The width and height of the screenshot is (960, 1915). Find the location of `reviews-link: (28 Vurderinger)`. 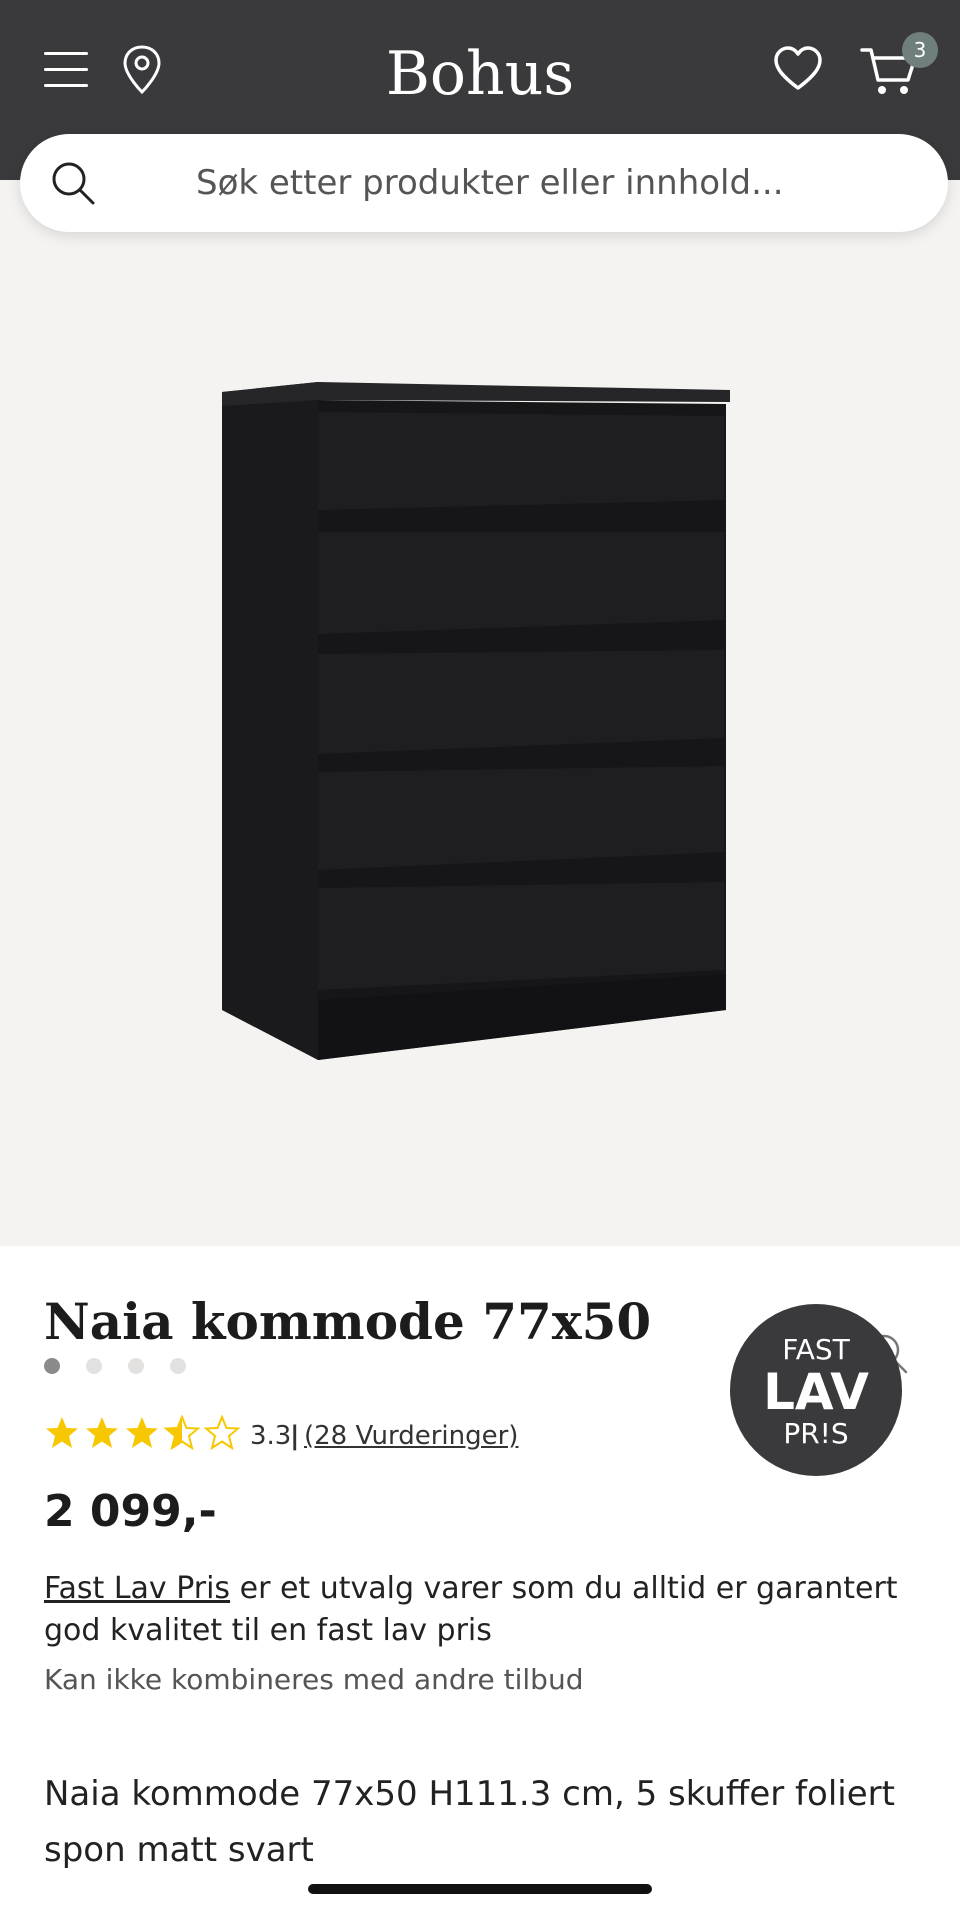

reviews-link: (28 Vurderinger) is located at coordinates (411, 1436).